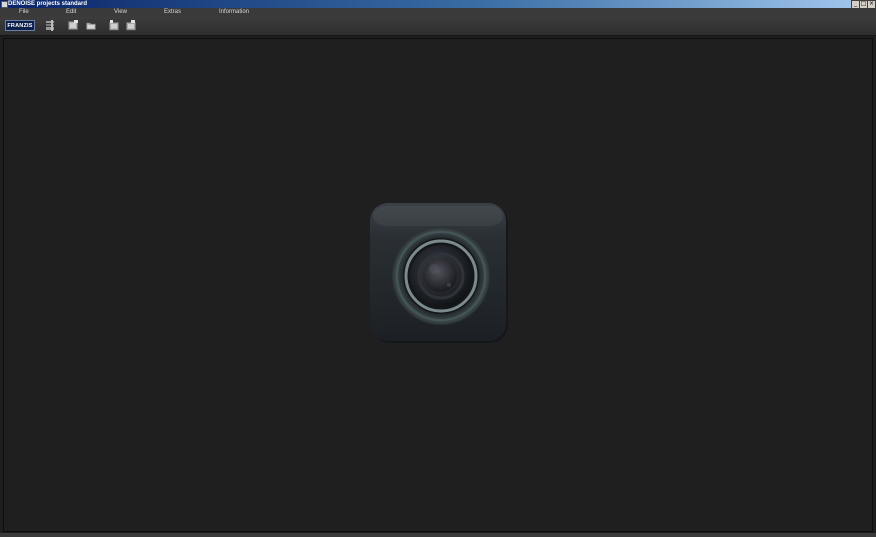  What do you see at coordinates (48, 4) in the screenshot?
I see `window-title: DENOISE projects standard` at bounding box center [48, 4].